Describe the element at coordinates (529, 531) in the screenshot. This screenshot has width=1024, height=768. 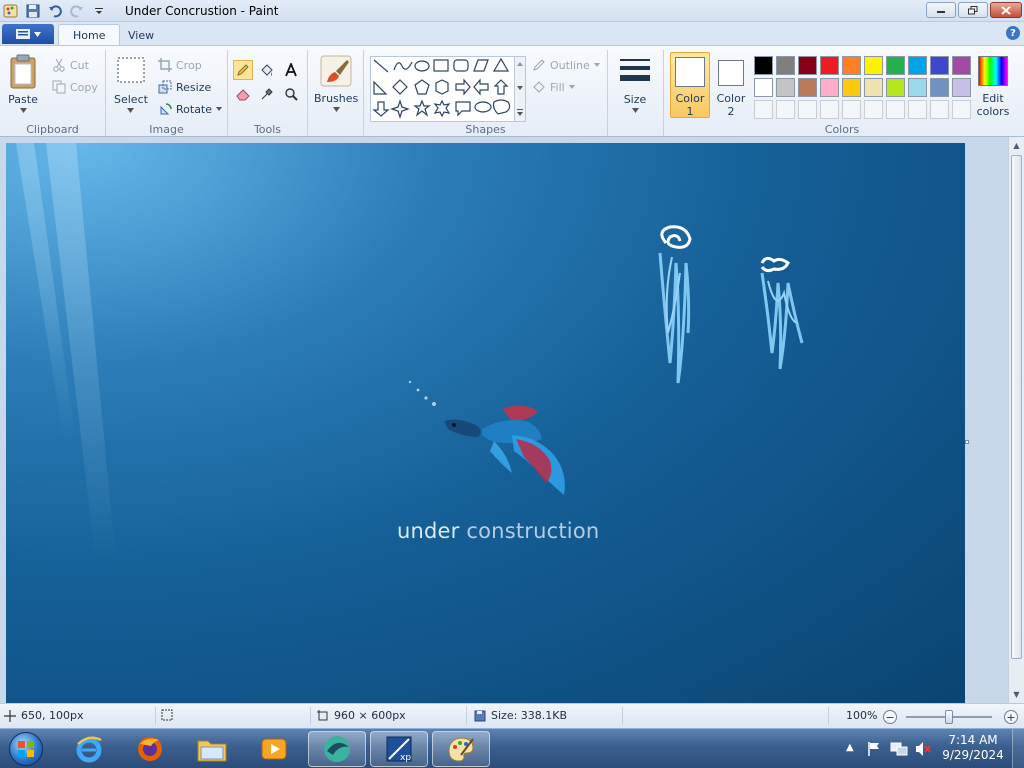
I see `canvas-text-light: construction` at that location.